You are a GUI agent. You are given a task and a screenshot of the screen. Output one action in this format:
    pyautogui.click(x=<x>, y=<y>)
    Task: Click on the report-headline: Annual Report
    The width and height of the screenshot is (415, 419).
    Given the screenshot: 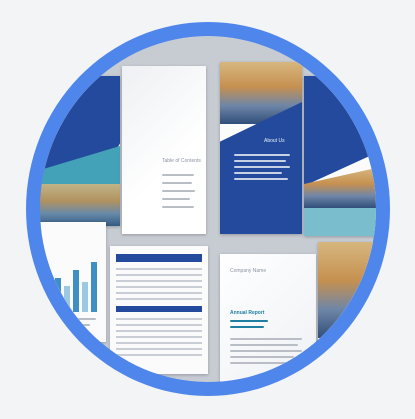 What is the action you would take?
    pyautogui.click(x=247, y=313)
    